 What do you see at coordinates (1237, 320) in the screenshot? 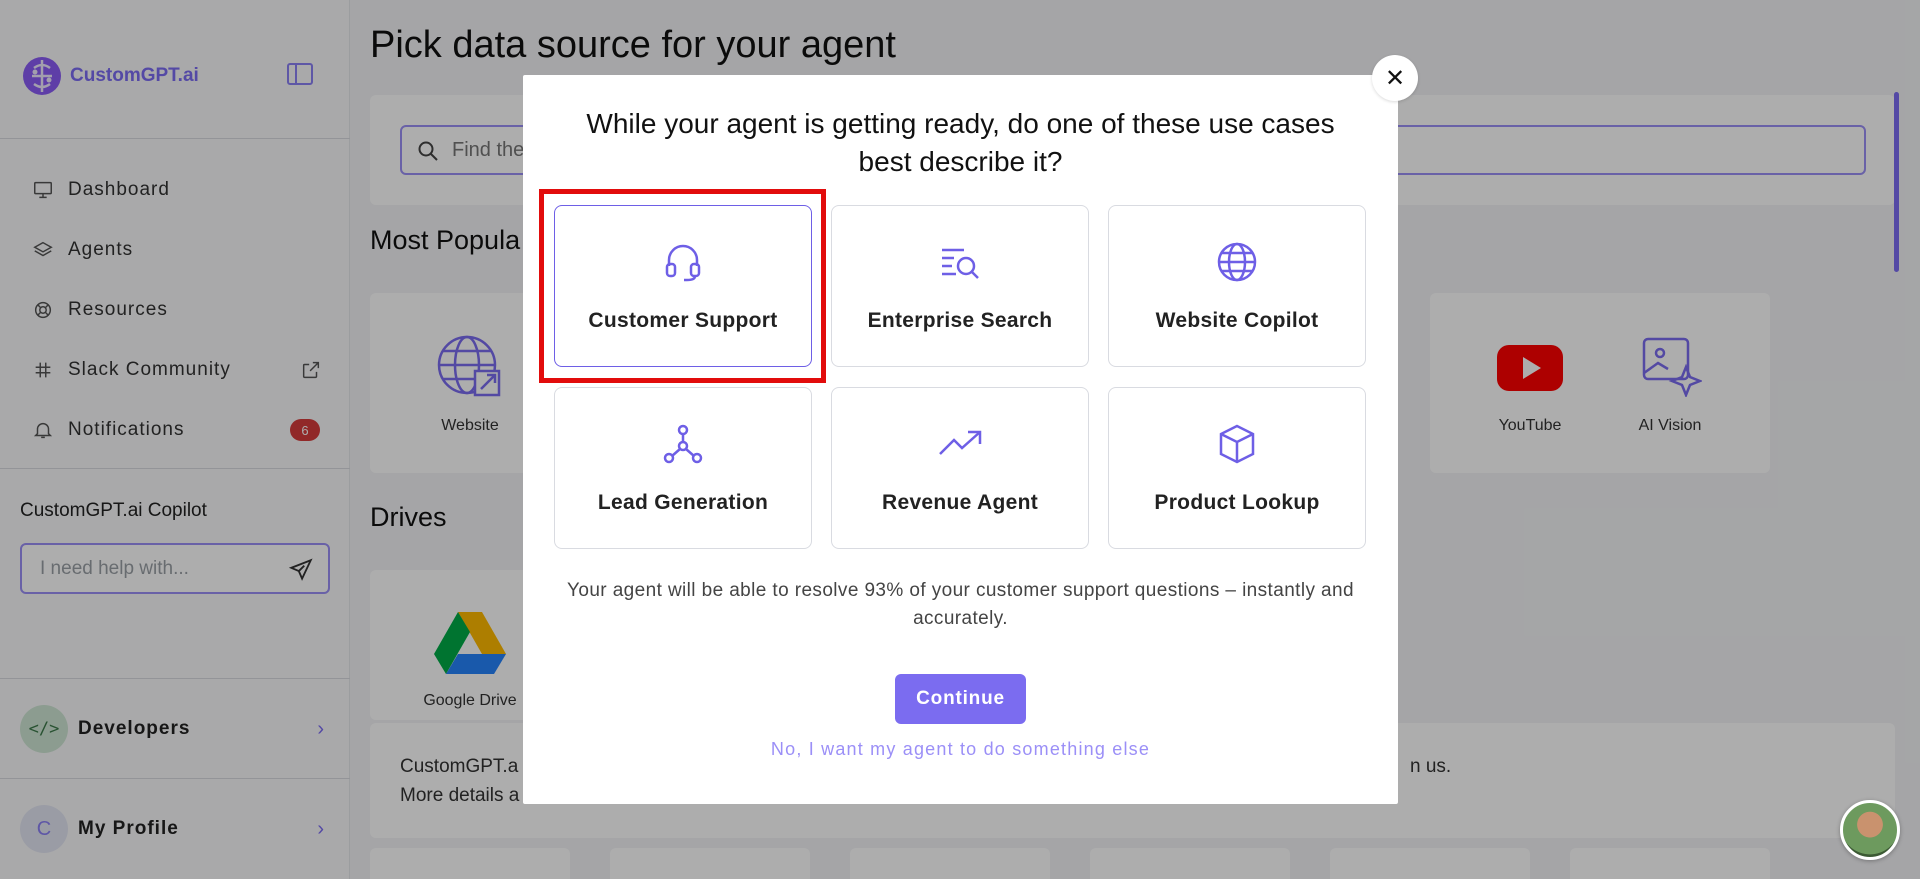
I see `use-case-label: Website Copilot` at bounding box center [1237, 320].